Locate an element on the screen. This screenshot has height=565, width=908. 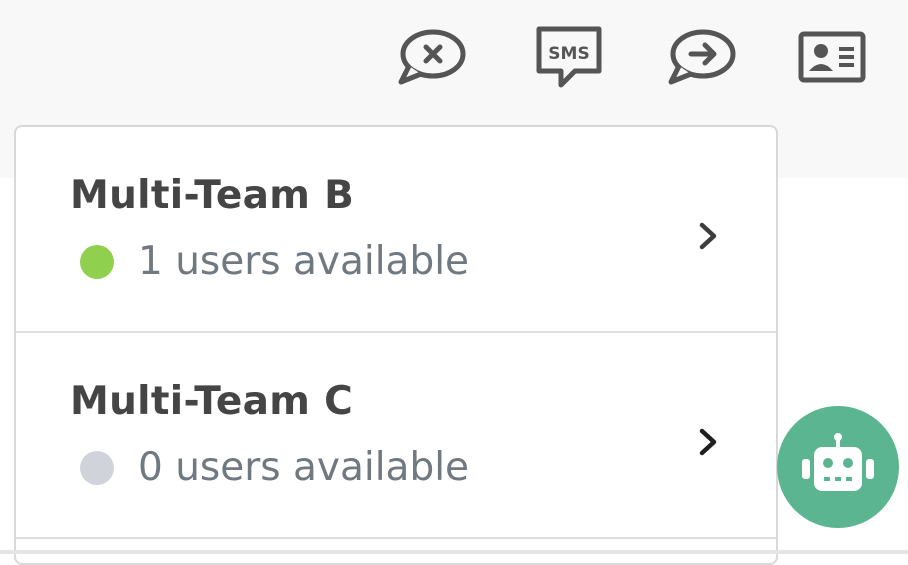
end-chat-icon is located at coordinates (432, 57).